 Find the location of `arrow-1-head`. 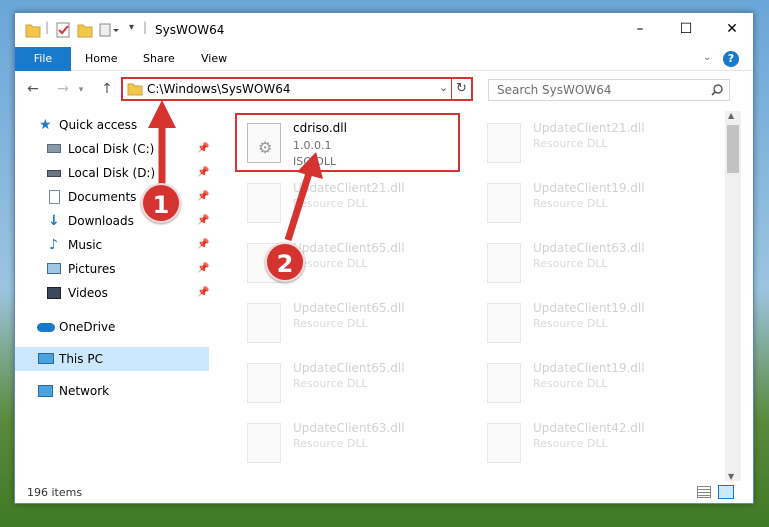

arrow-1-head is located at coordinates (162, 114).